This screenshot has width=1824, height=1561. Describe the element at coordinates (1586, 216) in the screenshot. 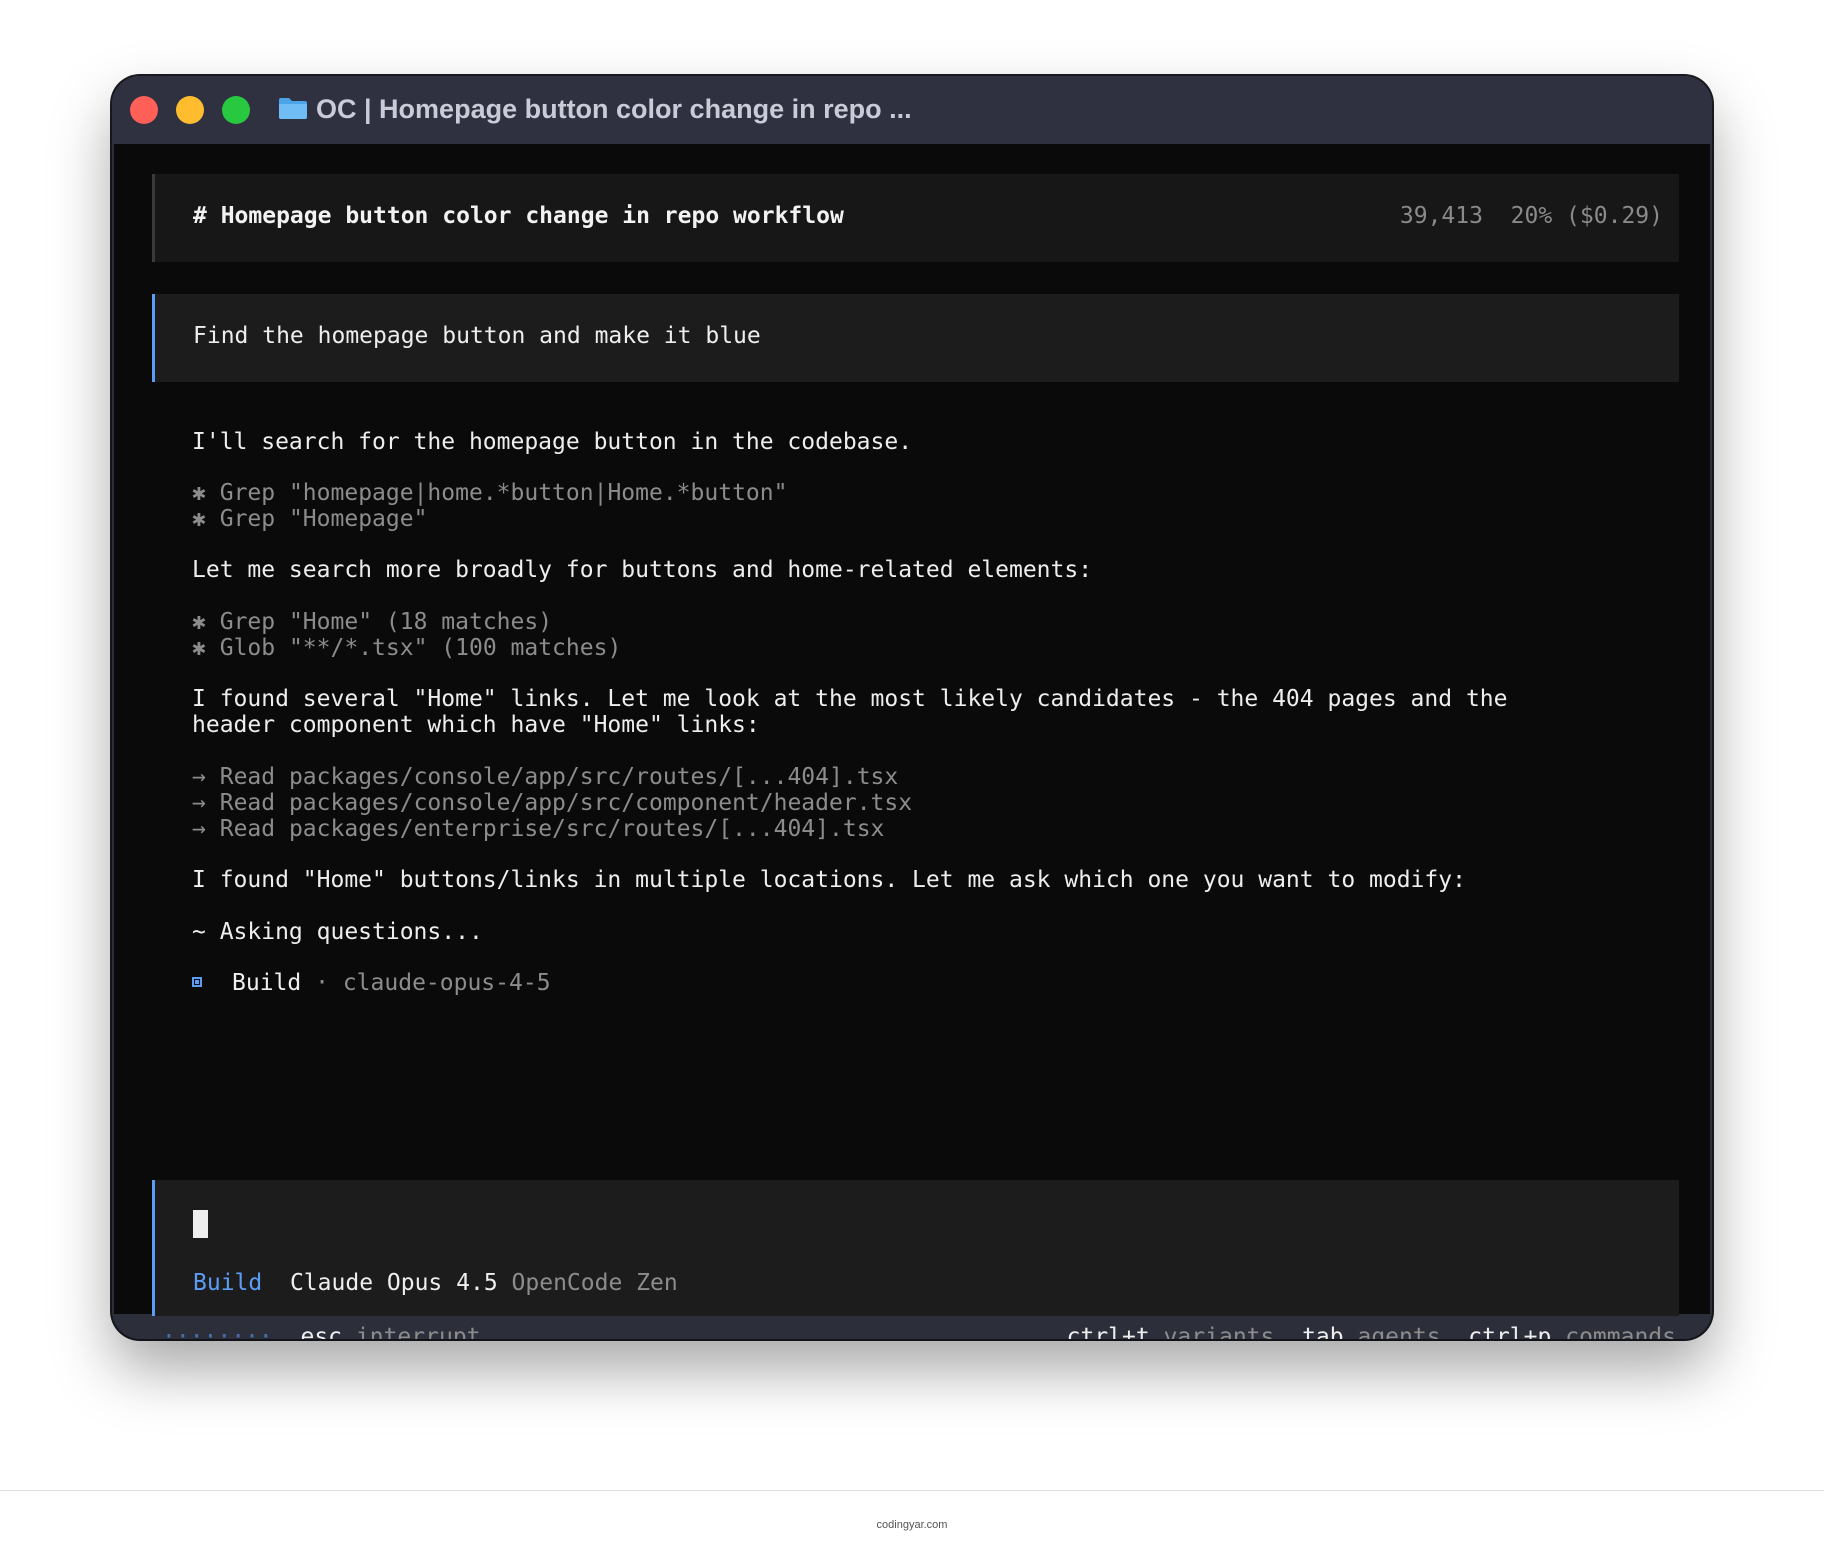

I see `usage-cost: 20% ($0.29)` at that location.